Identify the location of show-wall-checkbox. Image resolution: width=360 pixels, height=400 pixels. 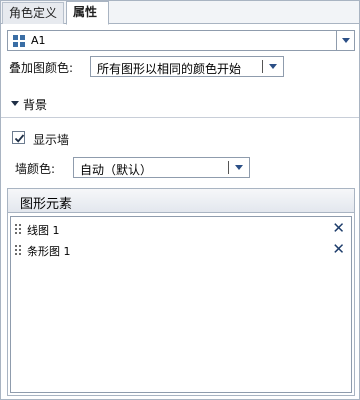
(18, 137).